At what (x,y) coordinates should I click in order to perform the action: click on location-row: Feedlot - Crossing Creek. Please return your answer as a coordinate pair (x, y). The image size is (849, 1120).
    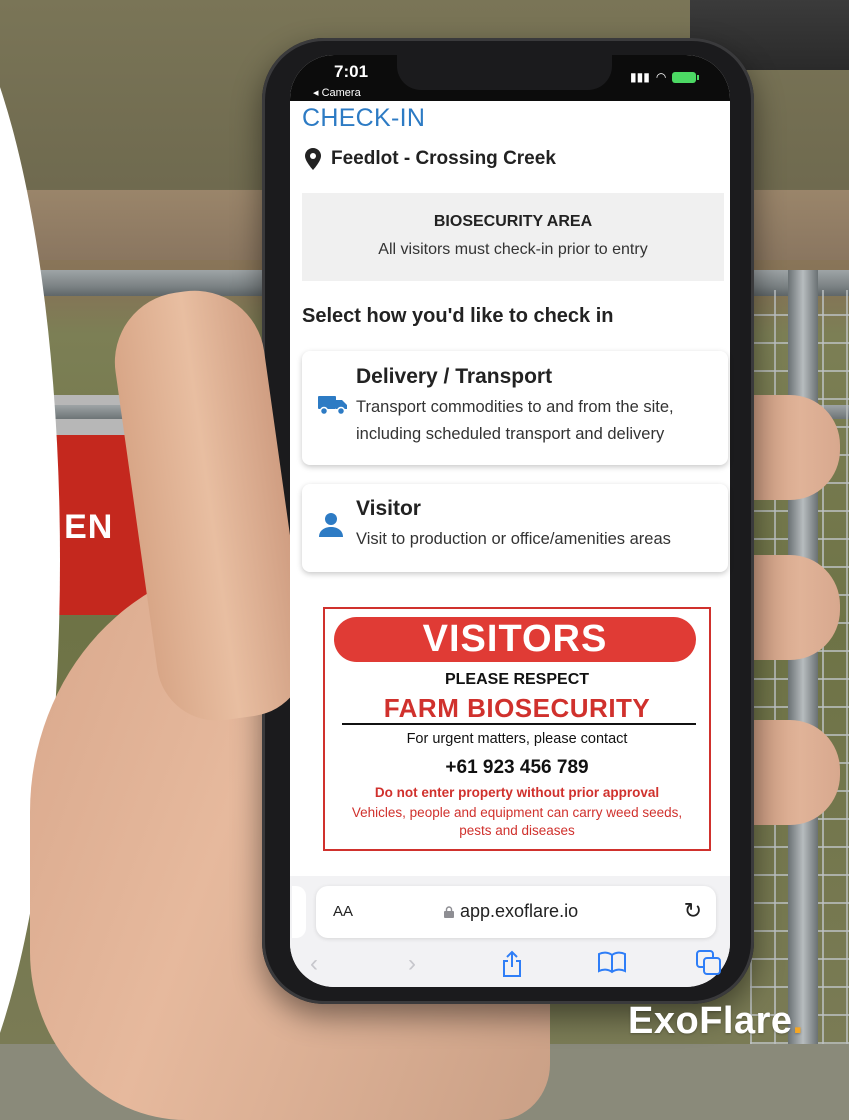
    Looking at the image, I should click on (430, 159).